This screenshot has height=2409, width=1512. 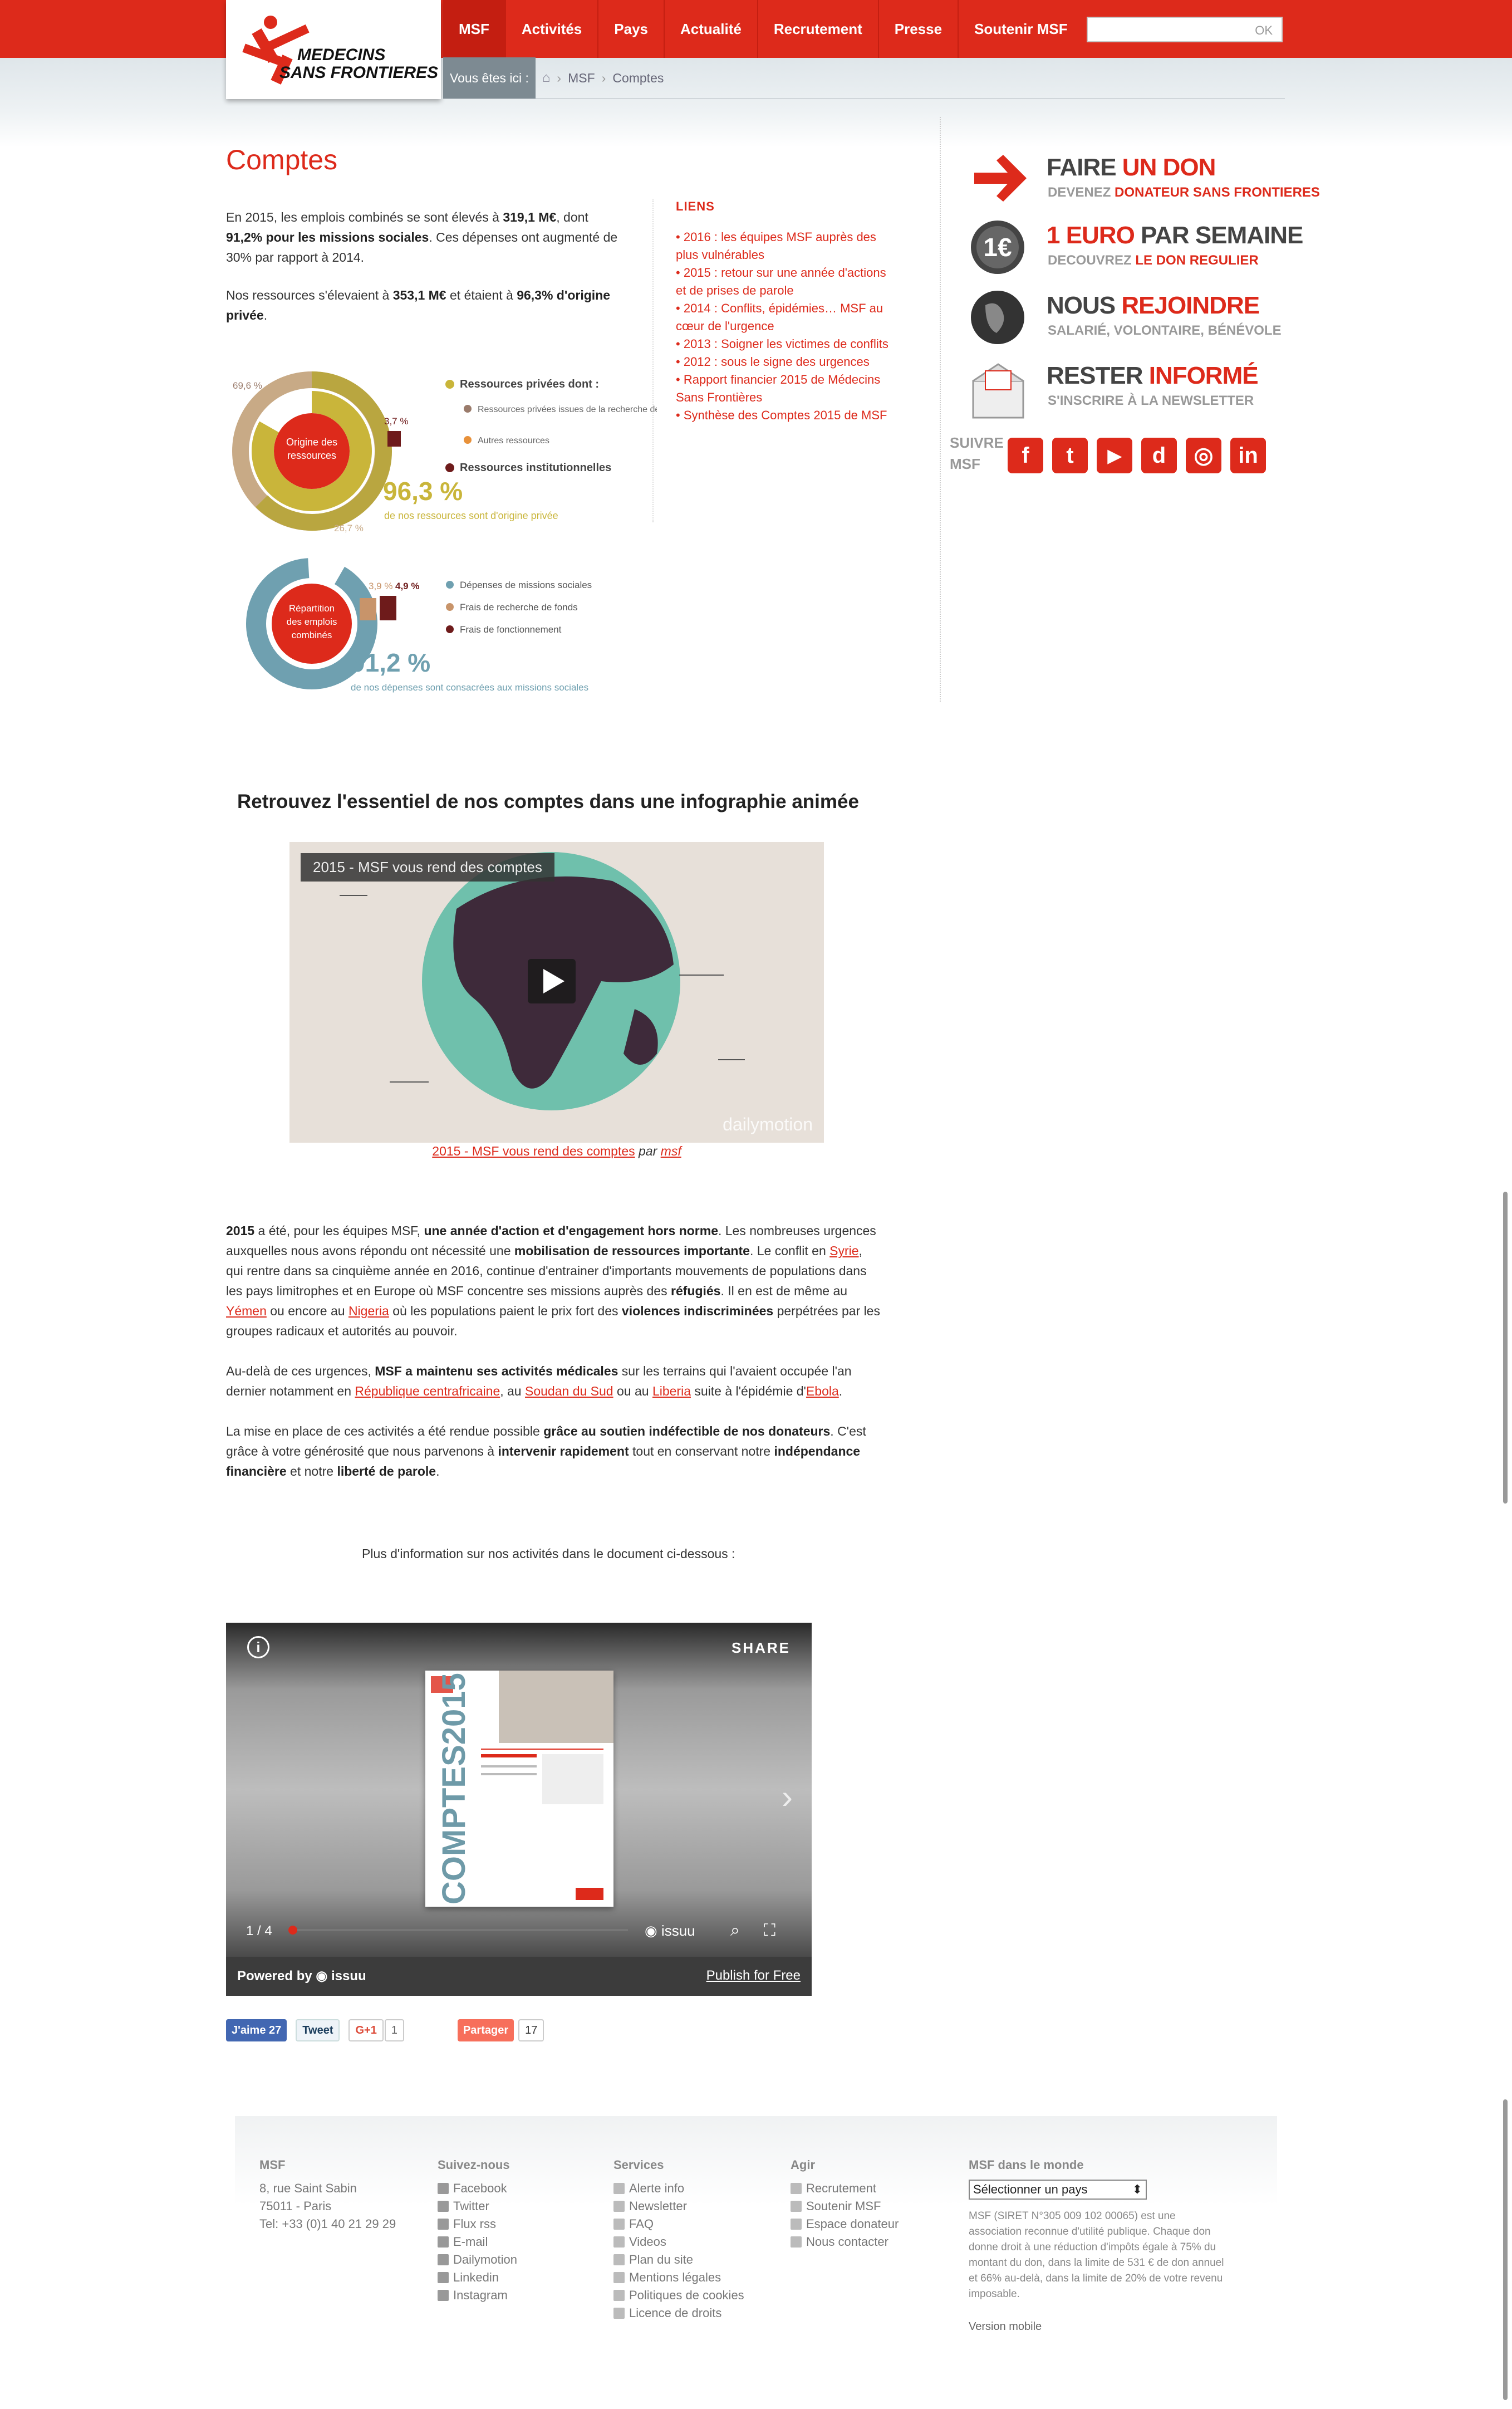 What do you see at coordinates (843, 1250) in the screenshot?
I see `country-link: Syrie` at bounding box center [843, 1250].